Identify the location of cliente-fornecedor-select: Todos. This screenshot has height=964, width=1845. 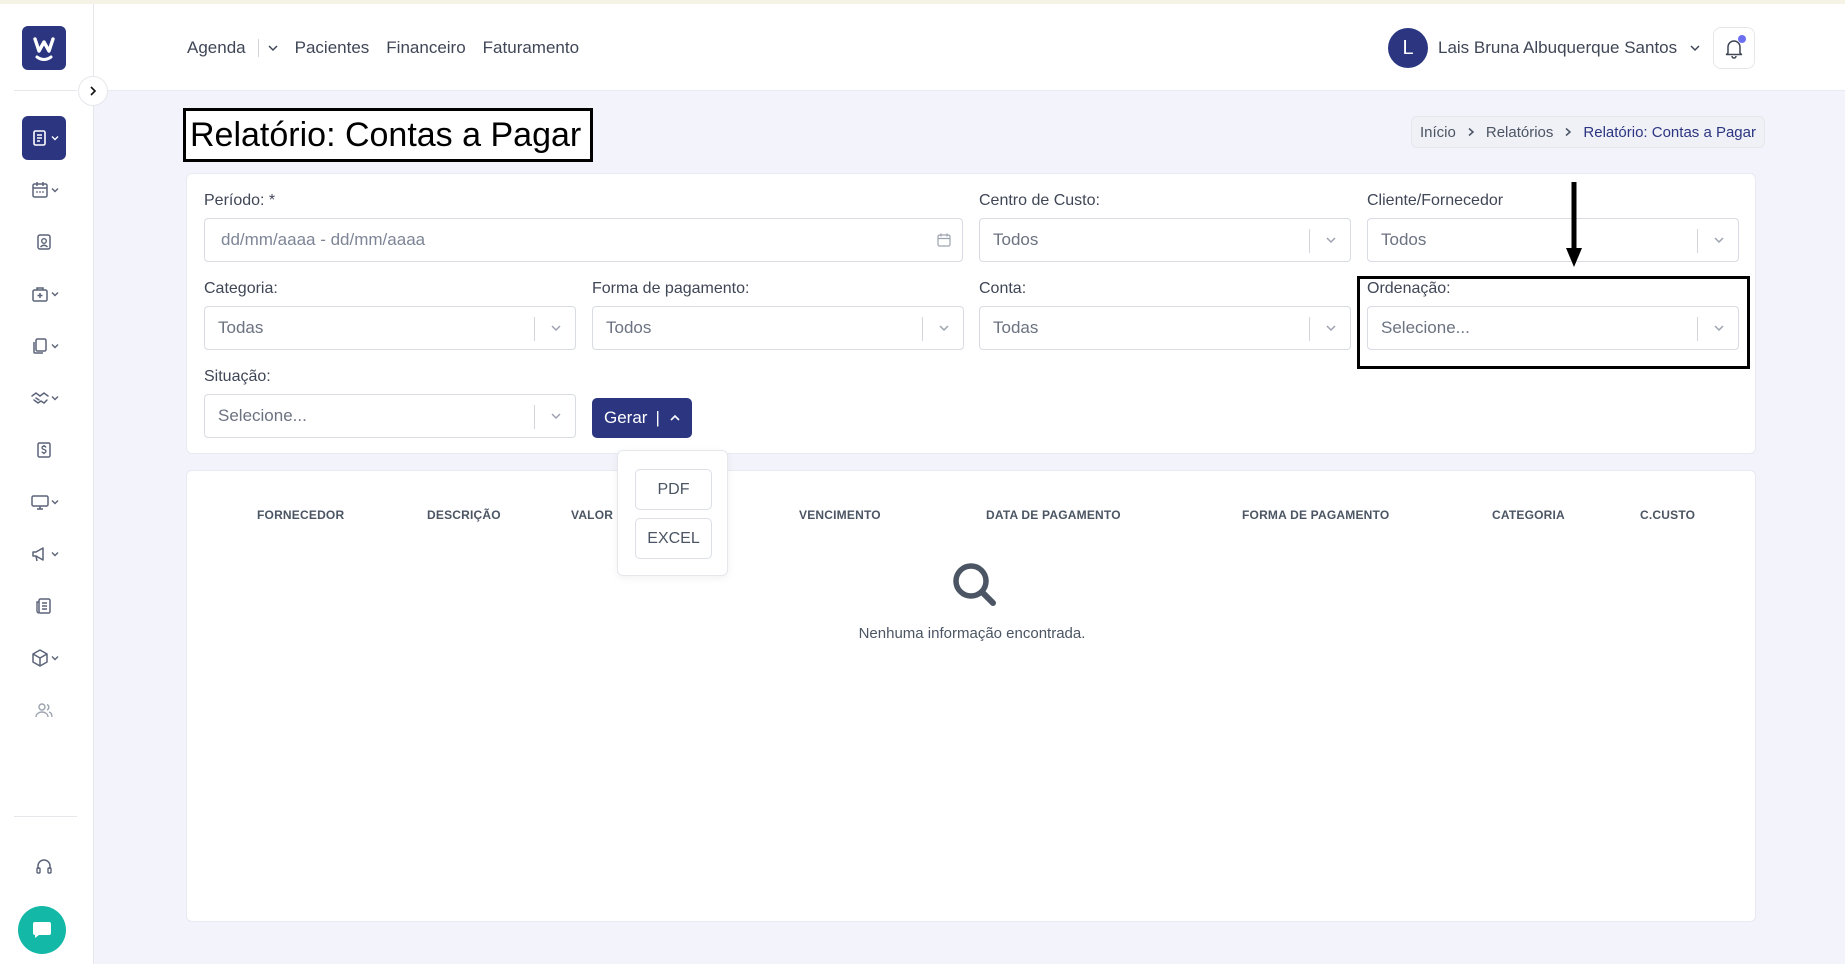
(1553, 240).